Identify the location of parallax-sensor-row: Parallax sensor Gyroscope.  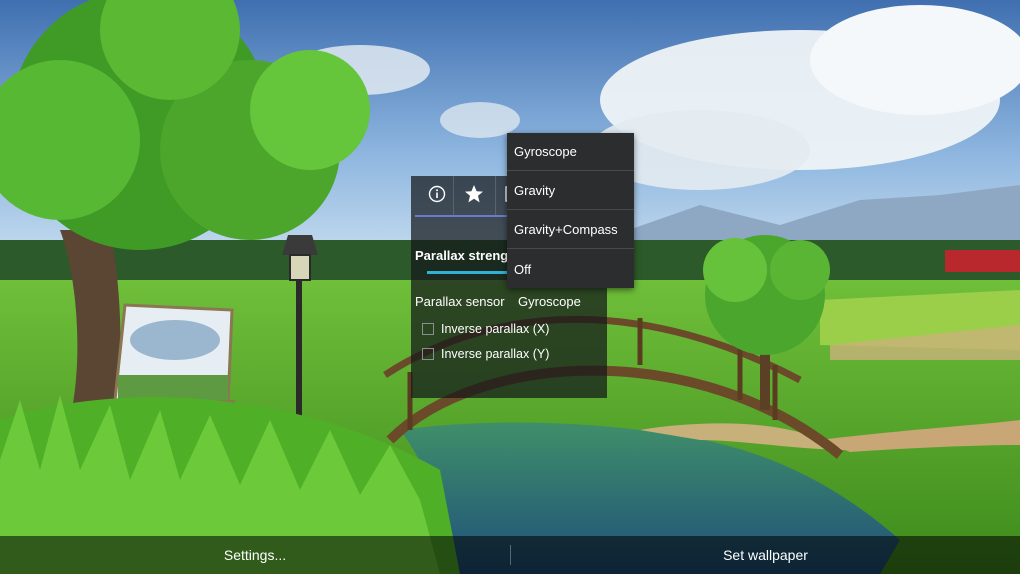
(510, 301).